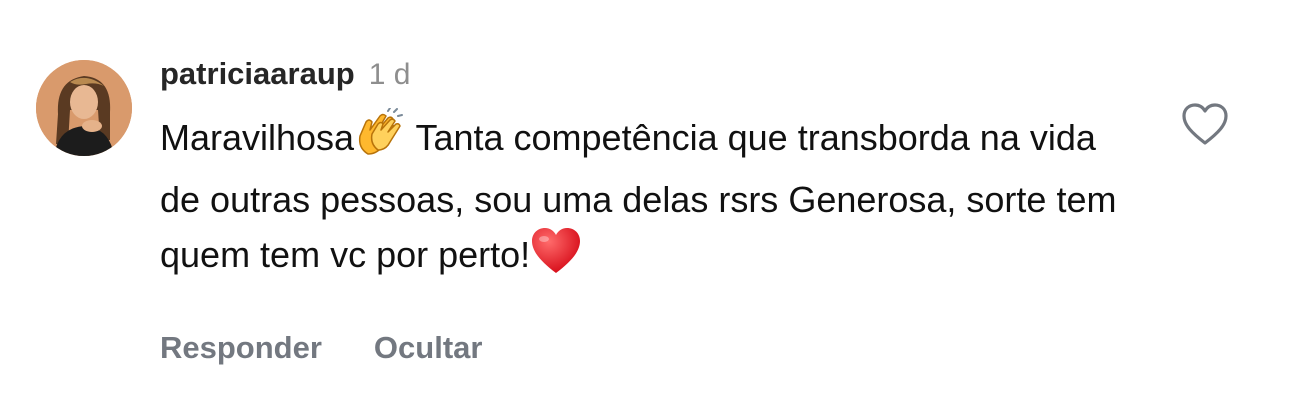 The image size is (1290, 412). I want to click on comment-meta: patriciaaraup 1 d, so click(650, 80).